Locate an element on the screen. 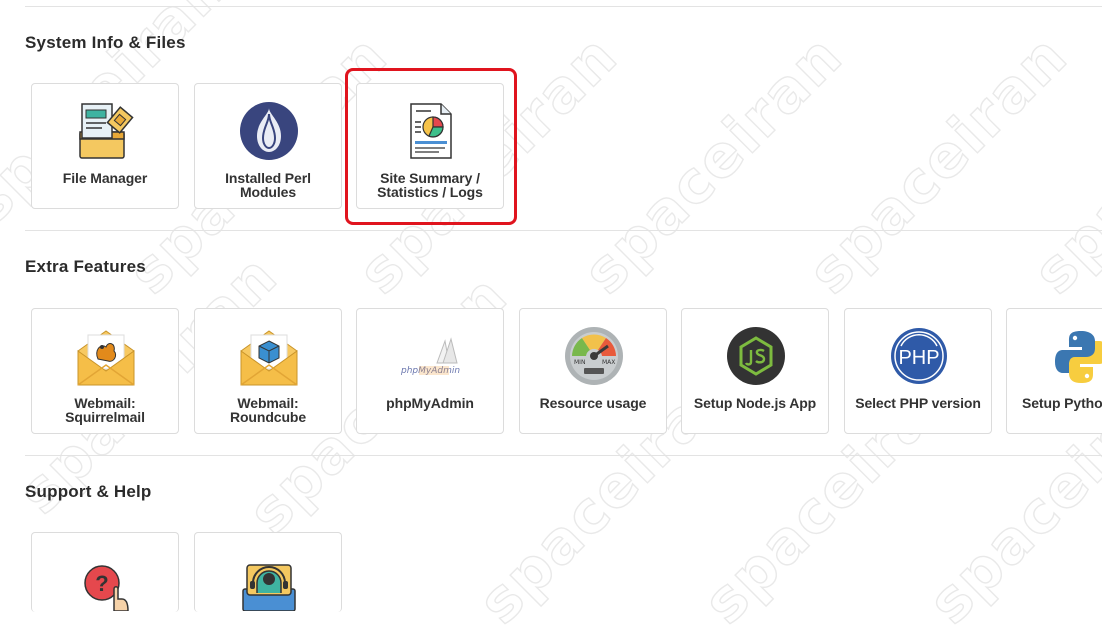  python-icon is located at coordinates (1076, 356).